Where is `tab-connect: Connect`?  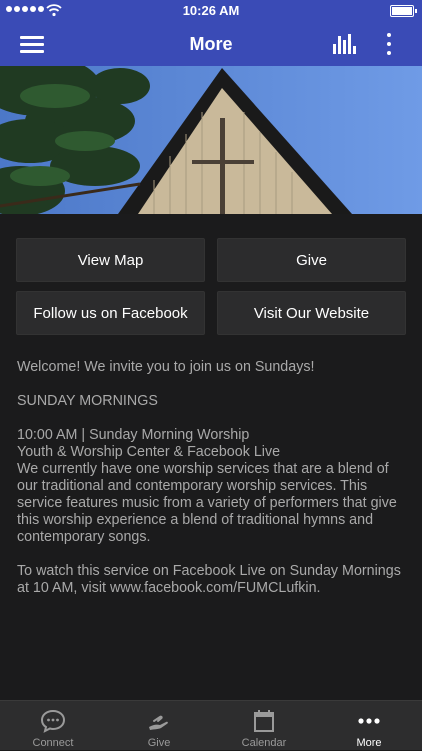
tab-connect: Connect is located at coordinates (53, 726).